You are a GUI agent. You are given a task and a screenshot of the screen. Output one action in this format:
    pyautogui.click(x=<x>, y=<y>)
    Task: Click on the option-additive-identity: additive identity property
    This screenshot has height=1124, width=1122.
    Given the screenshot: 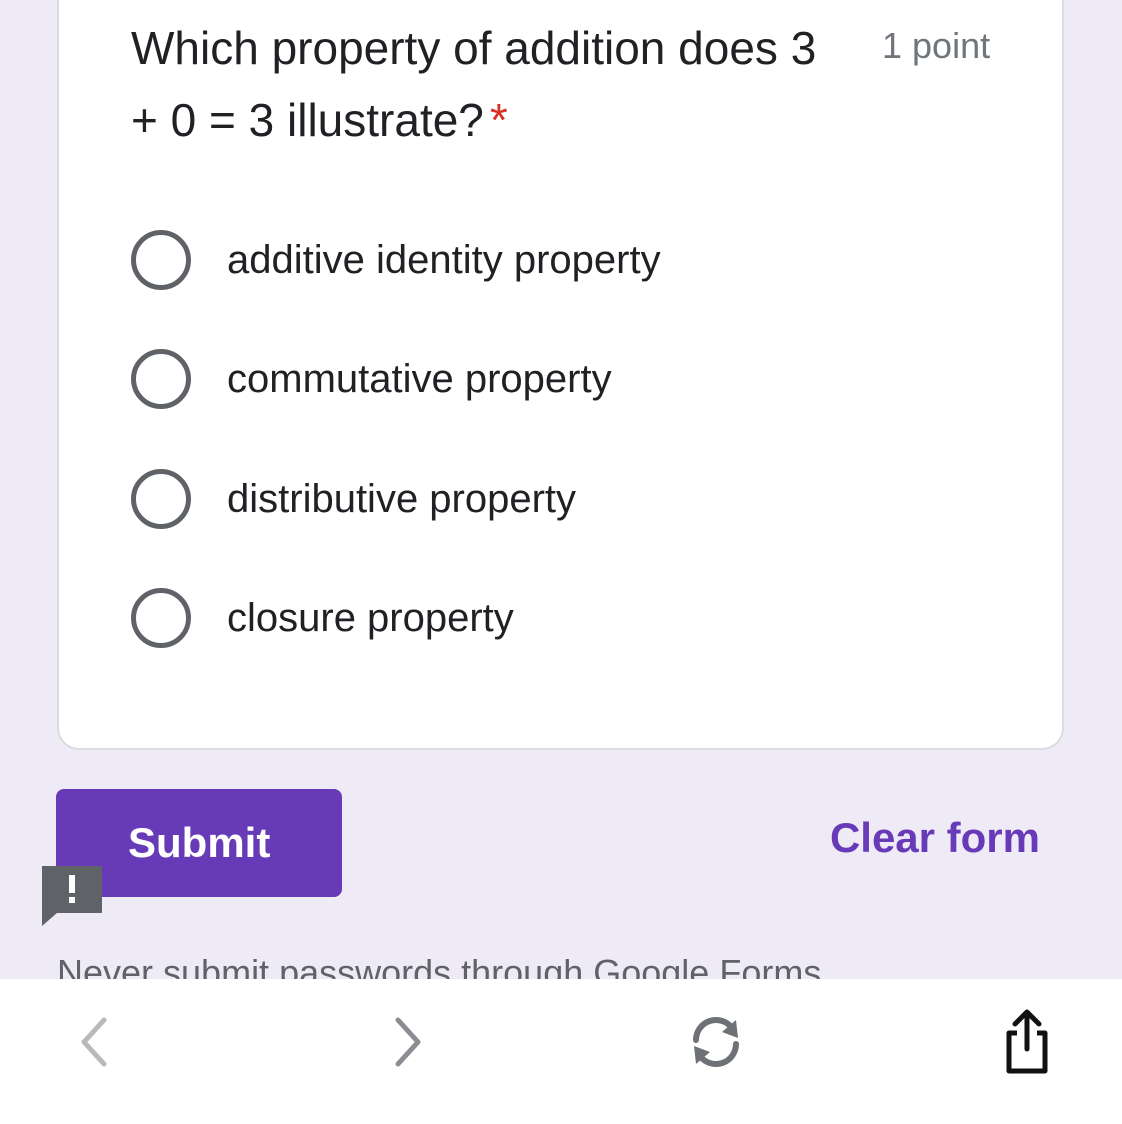 What is the action you would take?
    pyautogui.click(x=396, y=260)
    